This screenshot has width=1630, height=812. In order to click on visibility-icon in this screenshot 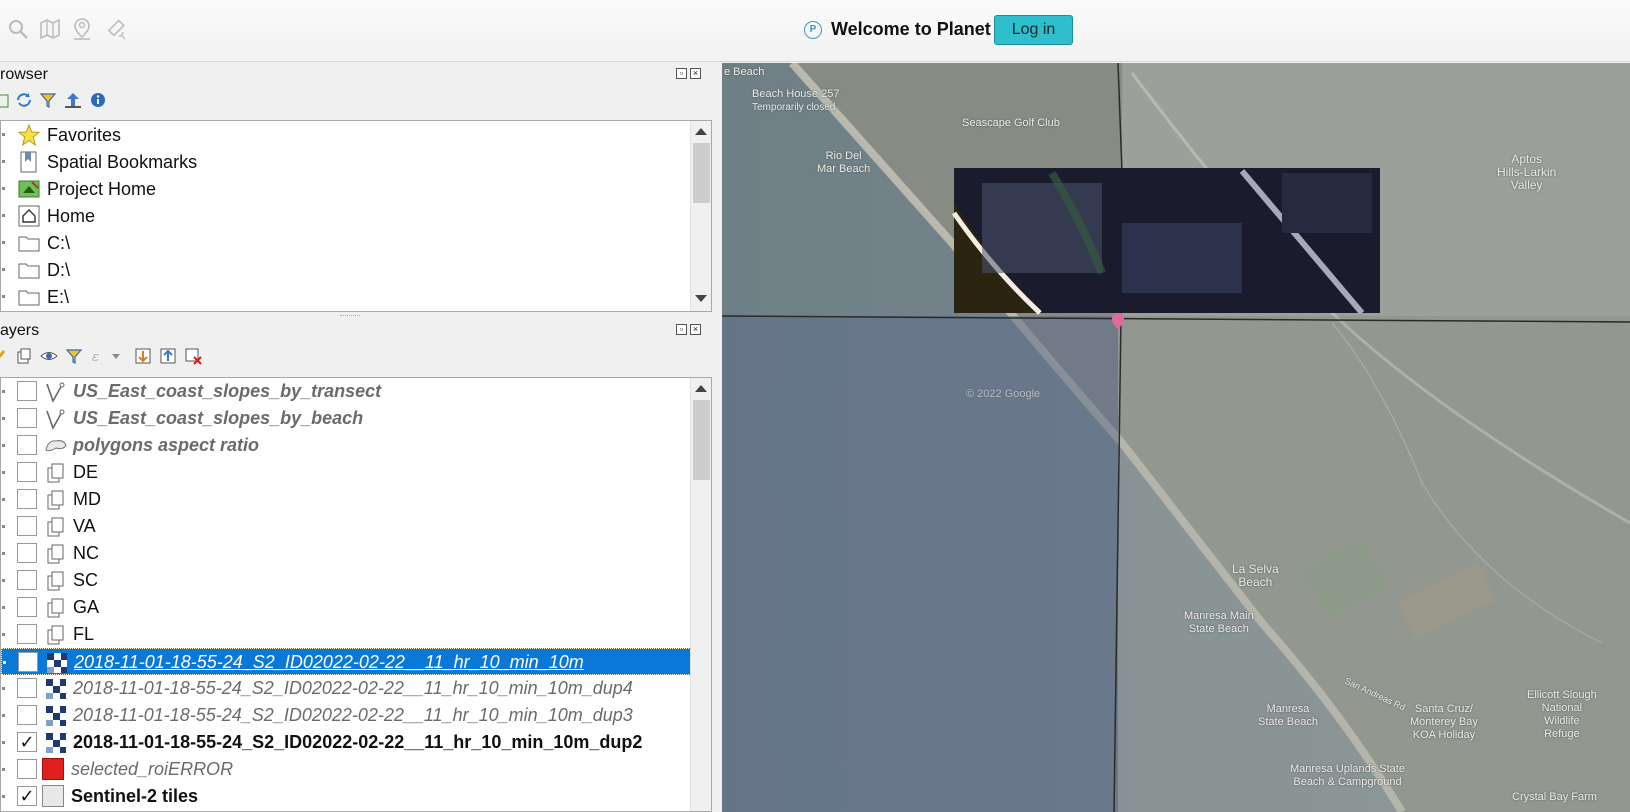, I will do `click(49, 356)`.